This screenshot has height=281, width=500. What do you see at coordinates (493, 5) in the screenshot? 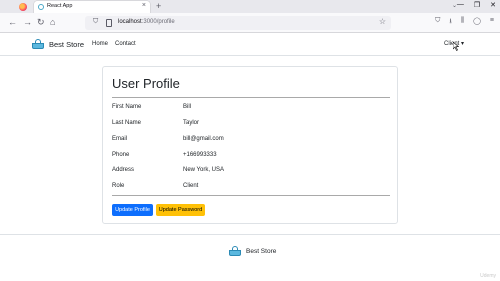
I see `close-window-icon: ✕` at bounding box center [493, 5].